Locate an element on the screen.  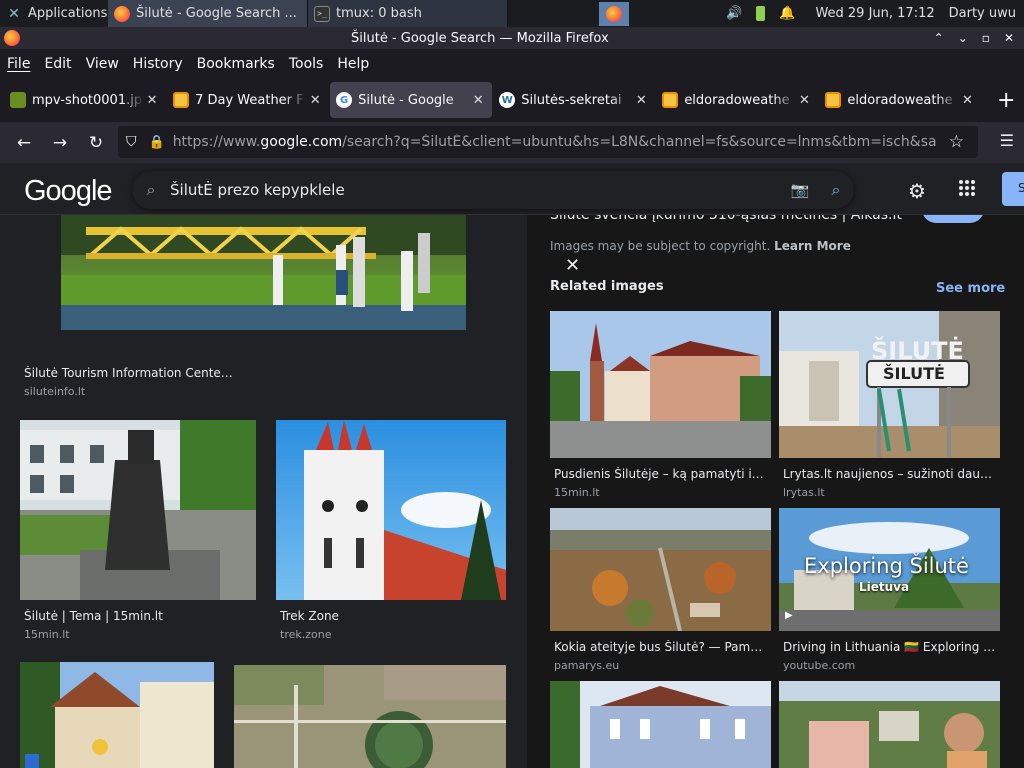
hamburger-menu-icon: ☰ is located at coordinates (1007, 140).